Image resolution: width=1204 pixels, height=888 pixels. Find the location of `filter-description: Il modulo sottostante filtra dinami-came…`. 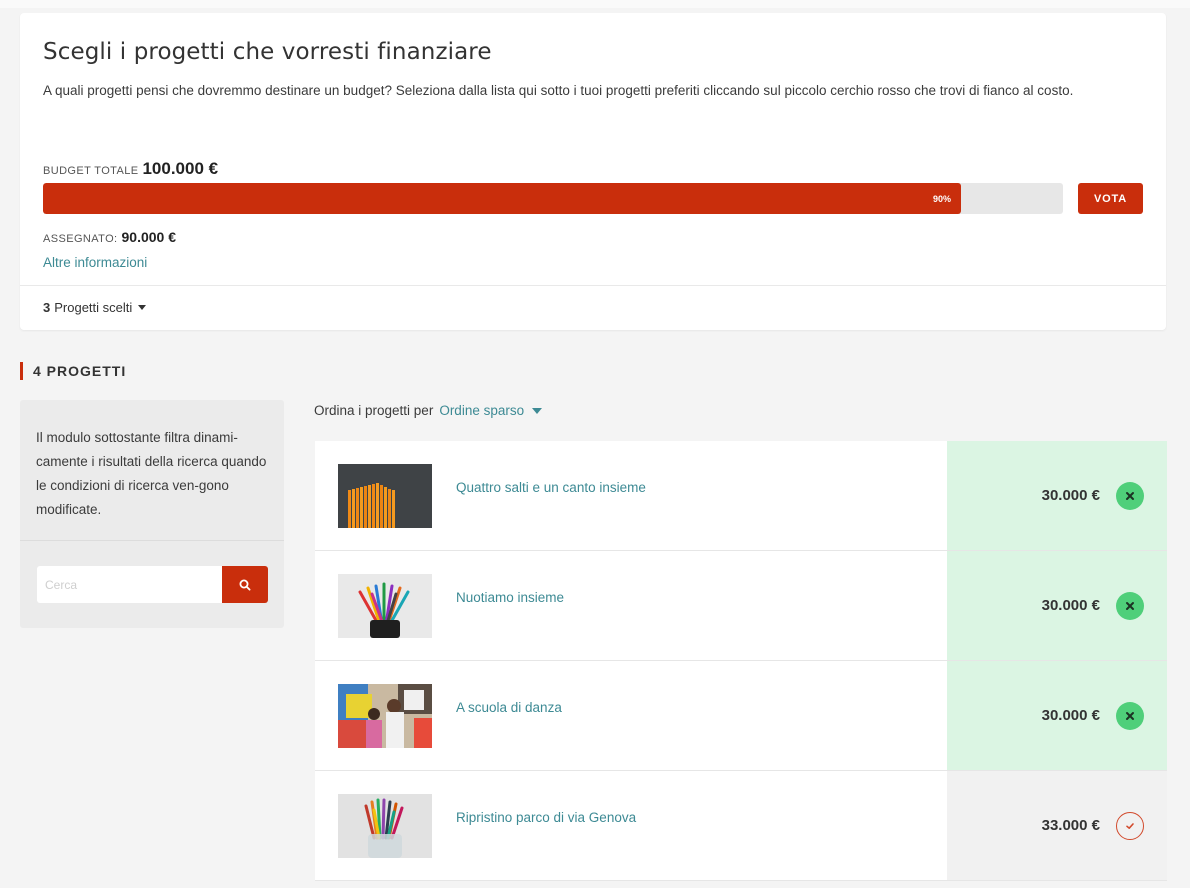

filter-description: Il modulo sottostante filtra dinami-came… is located at coordinates (151, 473).